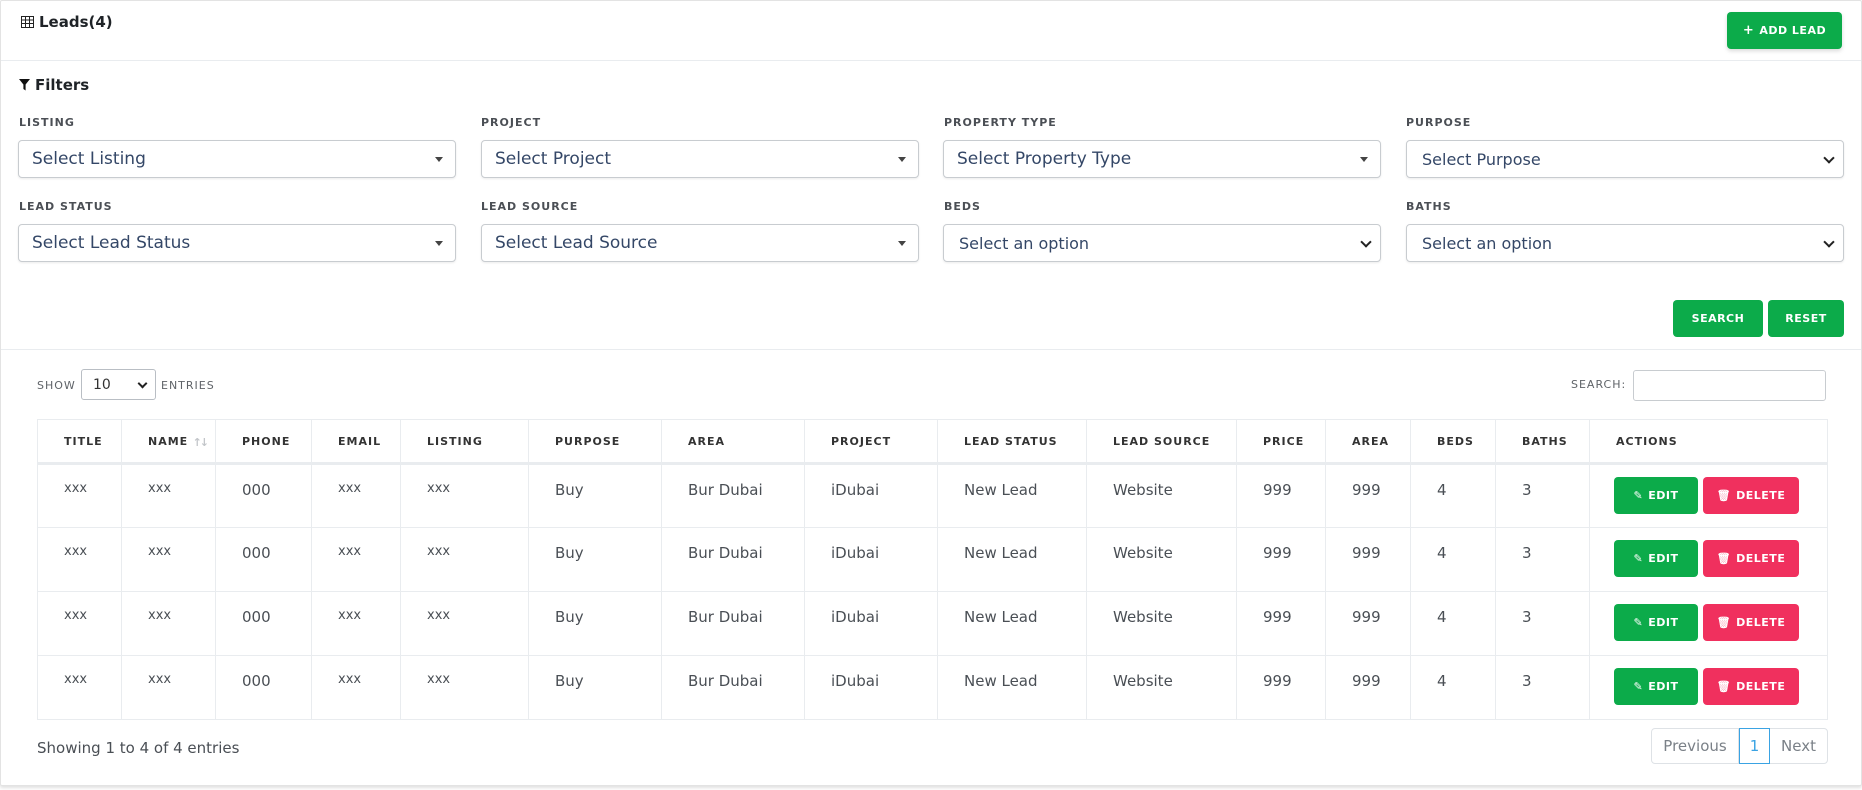 The image size is (1862, 790). Describe the element at coordinates (168, 442) in the screenshot. I see `col-name: NAME ↑↓` at that location.